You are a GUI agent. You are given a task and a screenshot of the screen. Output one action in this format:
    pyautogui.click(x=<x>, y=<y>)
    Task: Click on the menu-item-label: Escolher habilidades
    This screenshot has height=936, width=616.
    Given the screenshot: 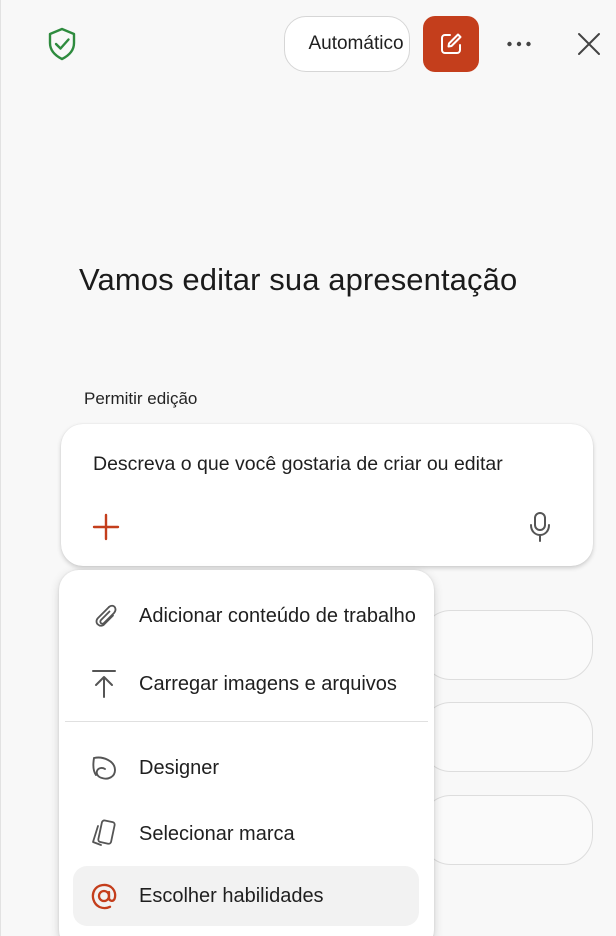 What is the action you would take?
    pyautogui.click(x=231, y=895)
    